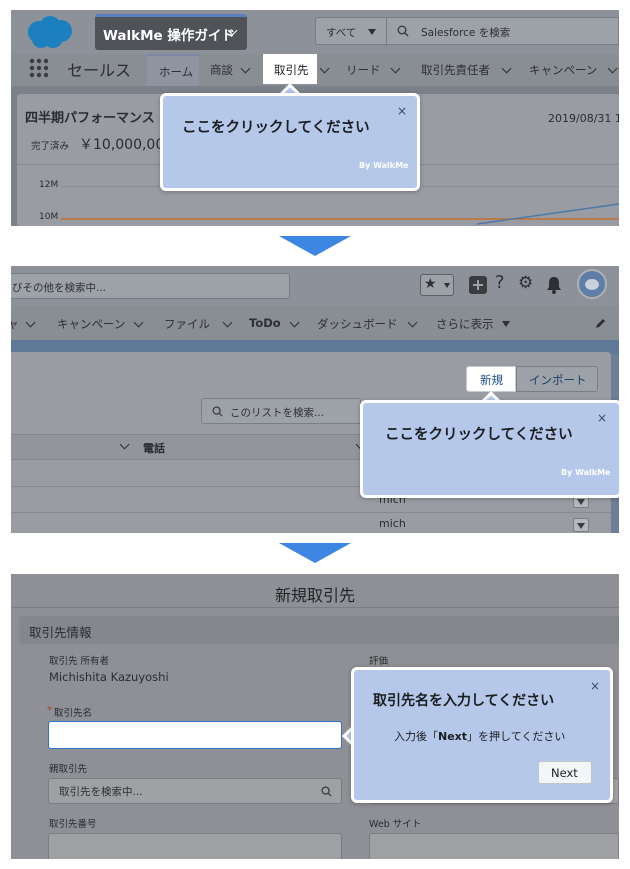  What do you see at coordinates (39, 68) in the screenshot?
I see `app-launcher-icon` at bounding box center [39, 68].